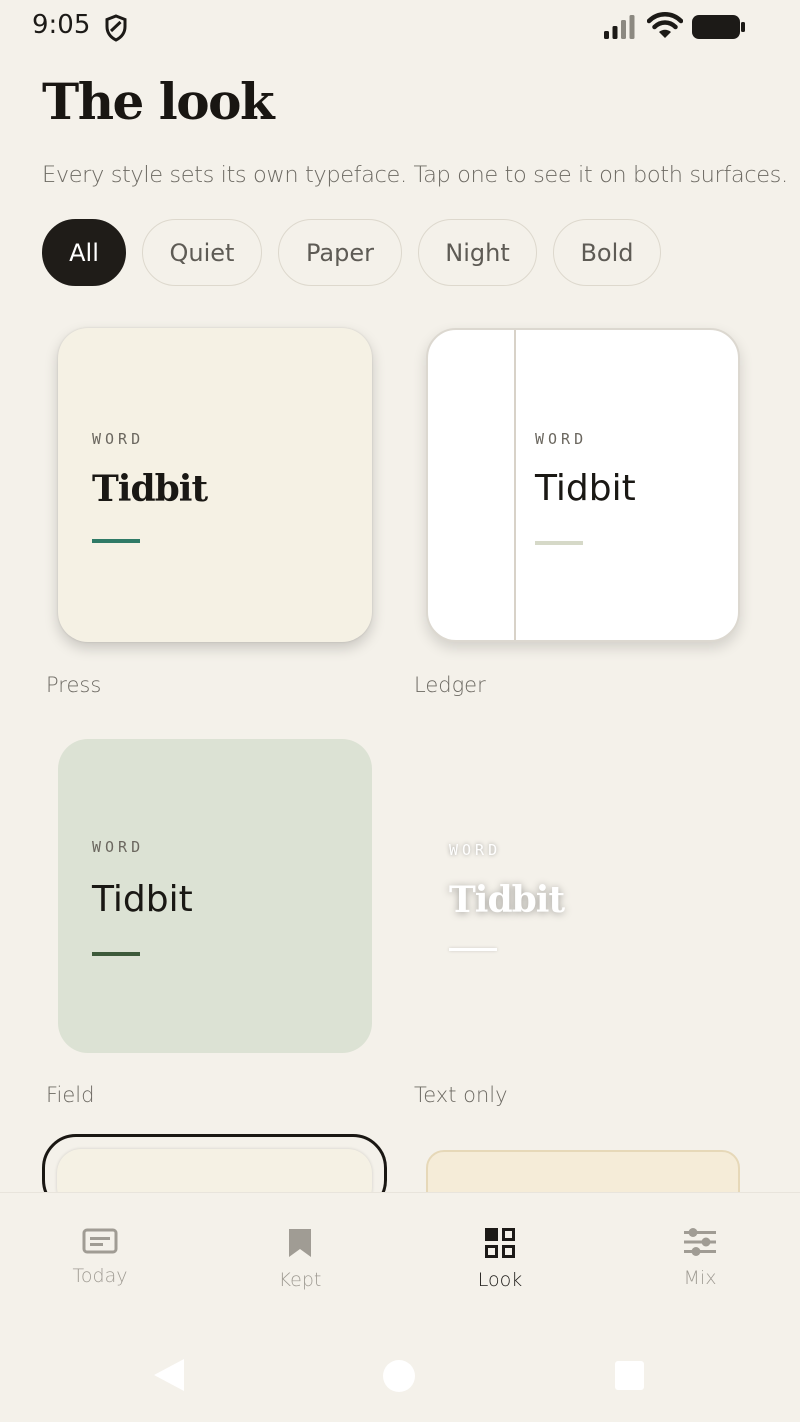  Describe the element at coordinates (619, 27) in the screenshot. I see `signal-icon` at that location.